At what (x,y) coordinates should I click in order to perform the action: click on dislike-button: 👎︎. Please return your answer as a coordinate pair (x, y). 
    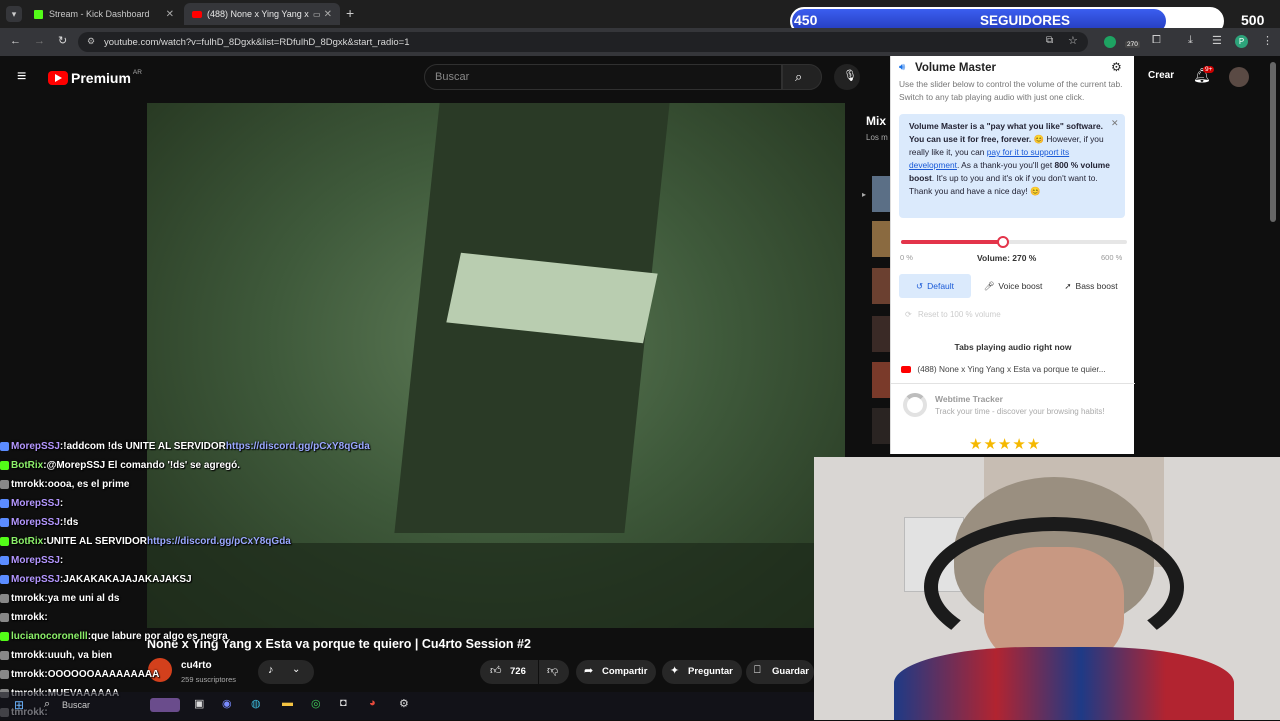
    Looking at the image, I should click on (554, 672).